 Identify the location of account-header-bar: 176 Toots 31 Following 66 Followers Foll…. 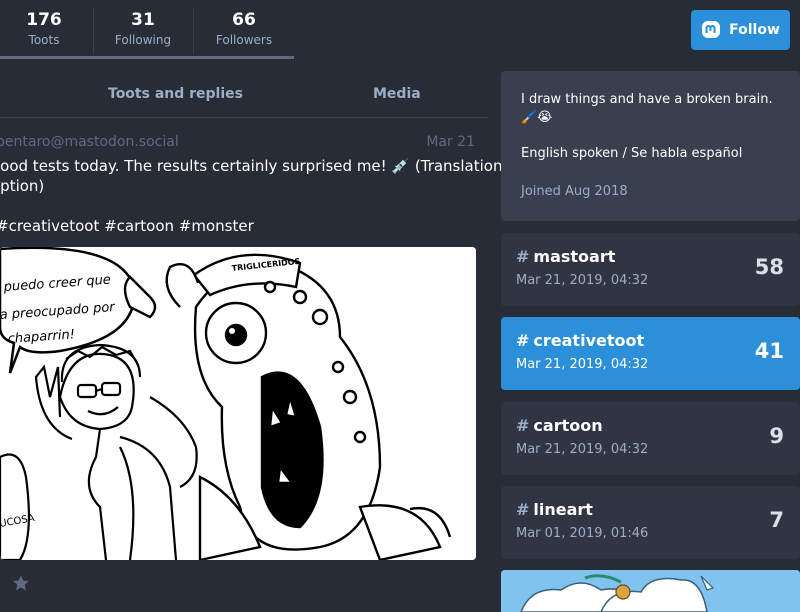
(400, 30).